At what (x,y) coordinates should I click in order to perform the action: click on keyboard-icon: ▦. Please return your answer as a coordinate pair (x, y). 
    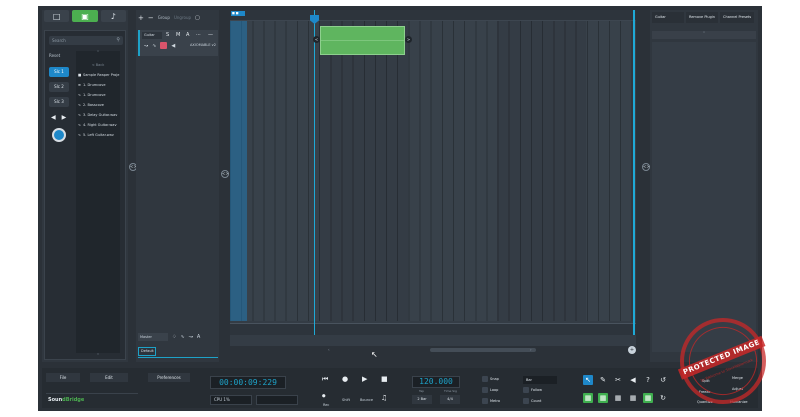
    Looking at the image, I should click on (633, 398).